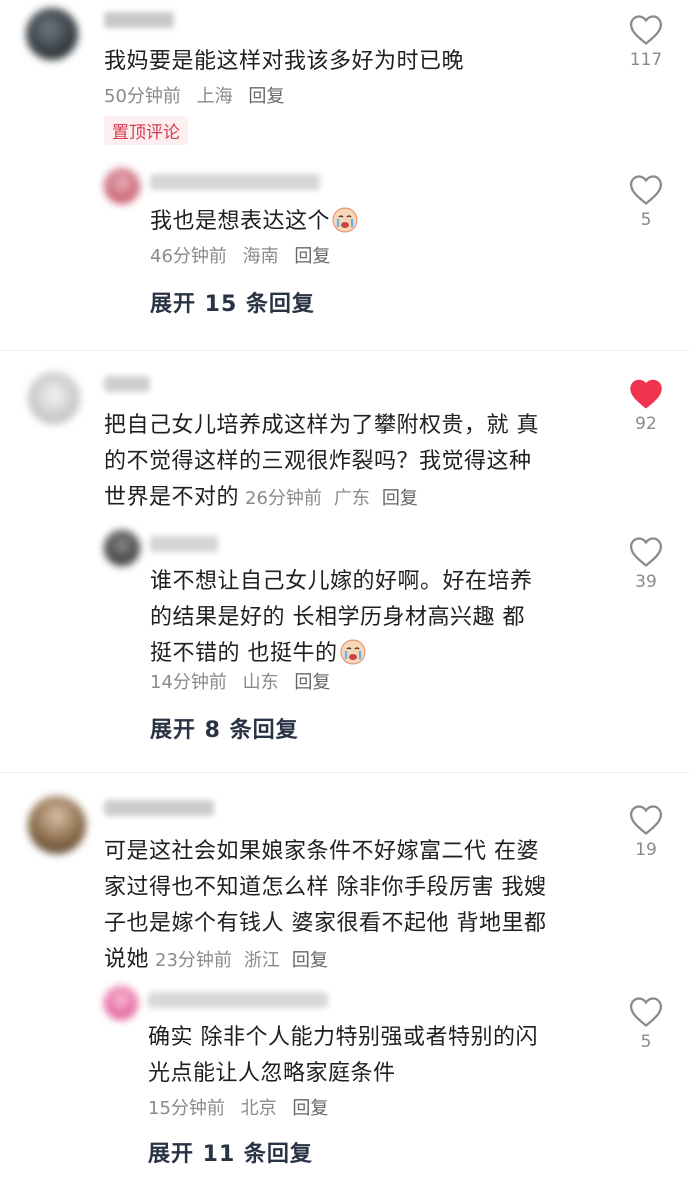 Image resolution: width=690 pixels, height=1186 pixels. I want to click on comment-text-line: 世界是不对的, so click(172, 497).